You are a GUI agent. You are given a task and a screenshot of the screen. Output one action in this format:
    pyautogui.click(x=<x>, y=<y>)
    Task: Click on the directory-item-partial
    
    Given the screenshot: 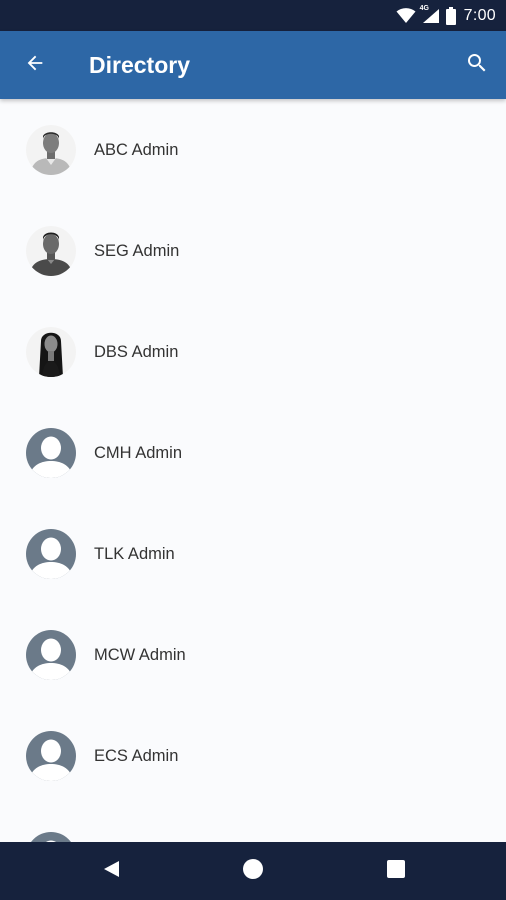 What is the action you would take?
    pyautogui.click(x=253, y=824)
    